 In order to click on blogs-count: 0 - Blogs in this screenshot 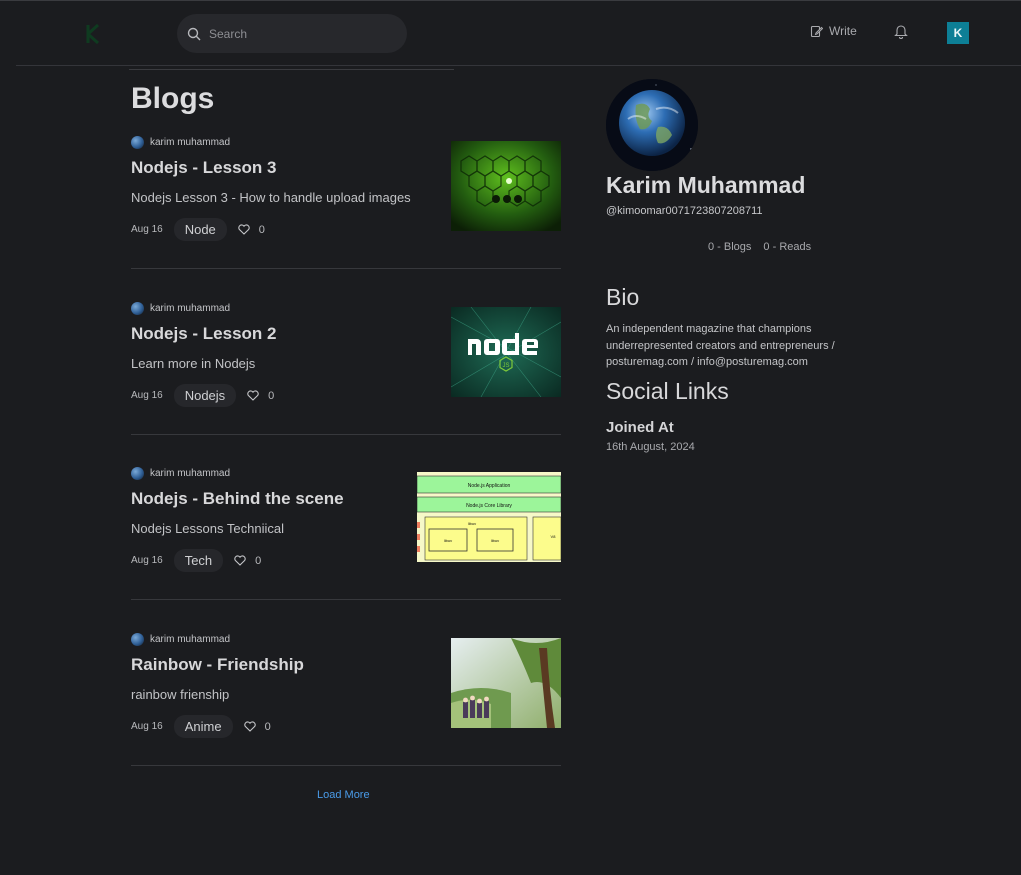, I will do `click(730, 247)`.